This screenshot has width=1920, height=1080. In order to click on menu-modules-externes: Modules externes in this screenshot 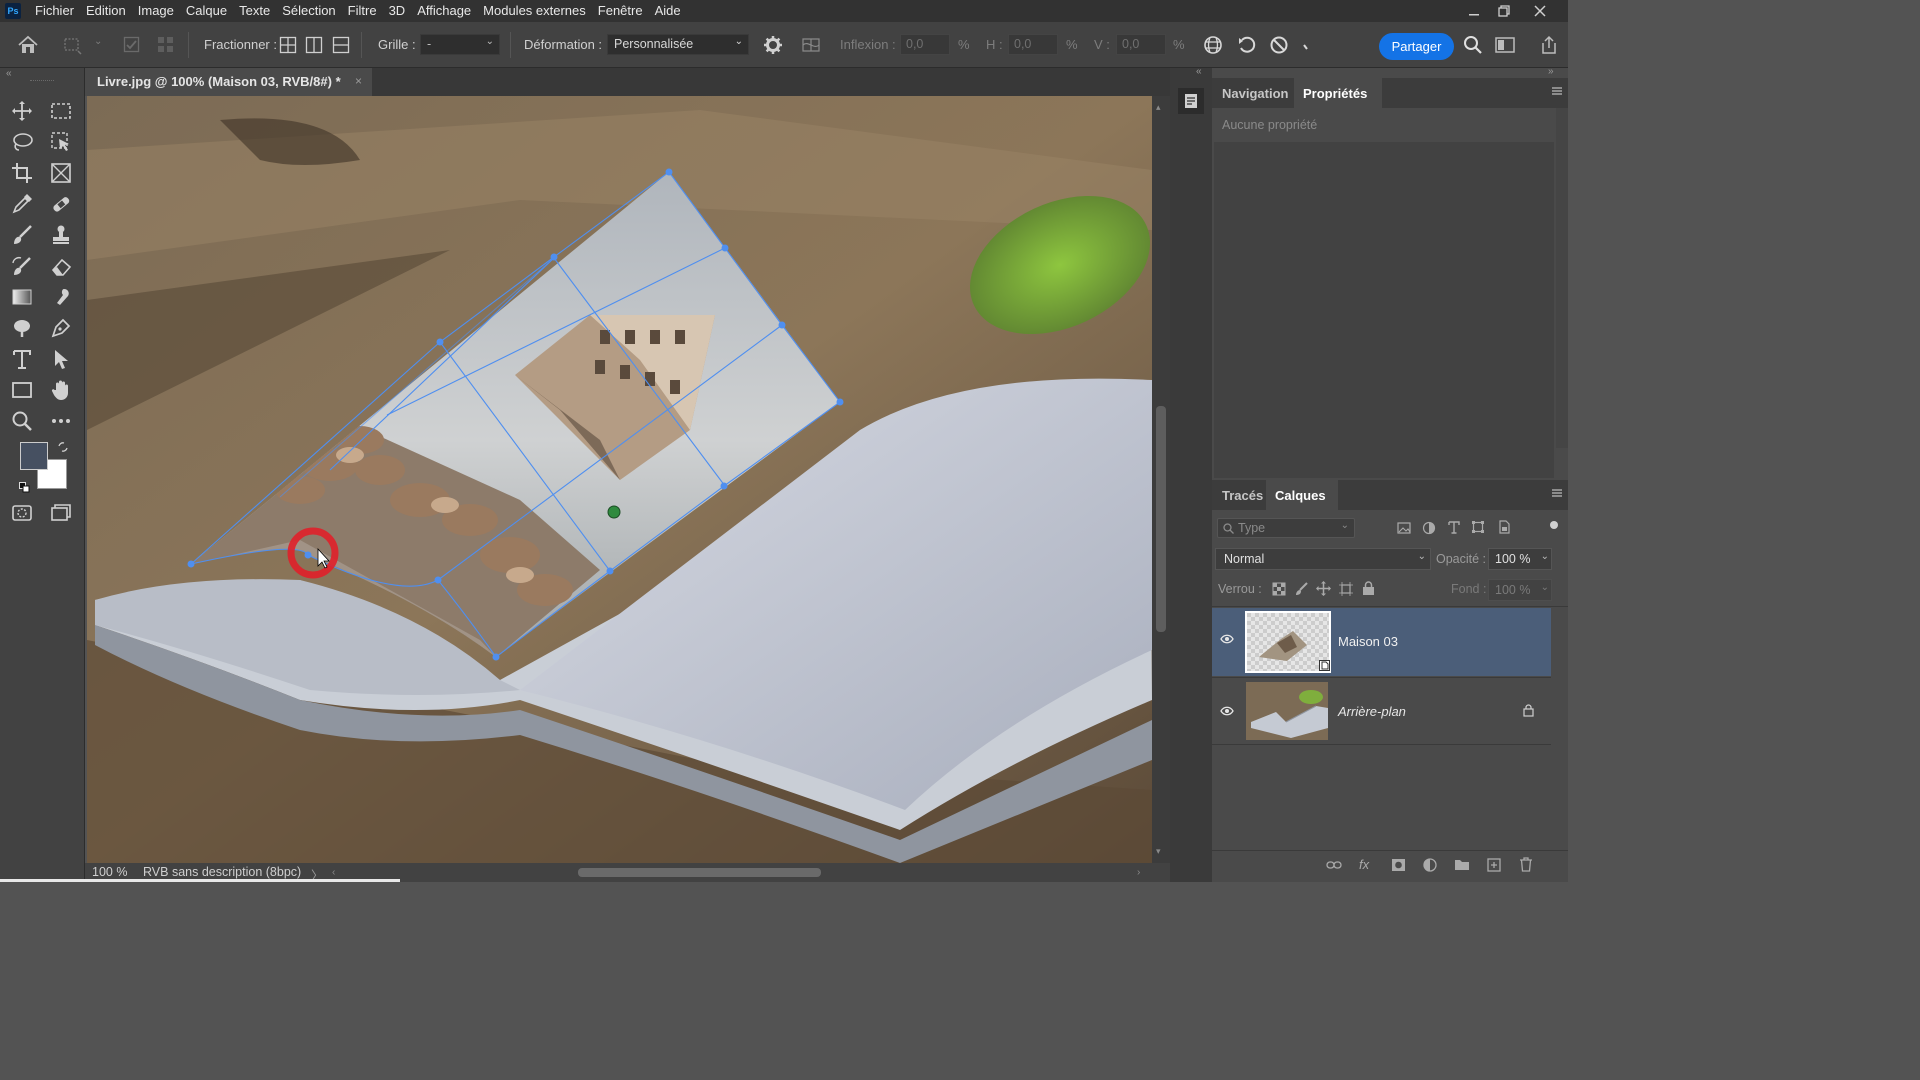, I will do `click(534, 11)`.